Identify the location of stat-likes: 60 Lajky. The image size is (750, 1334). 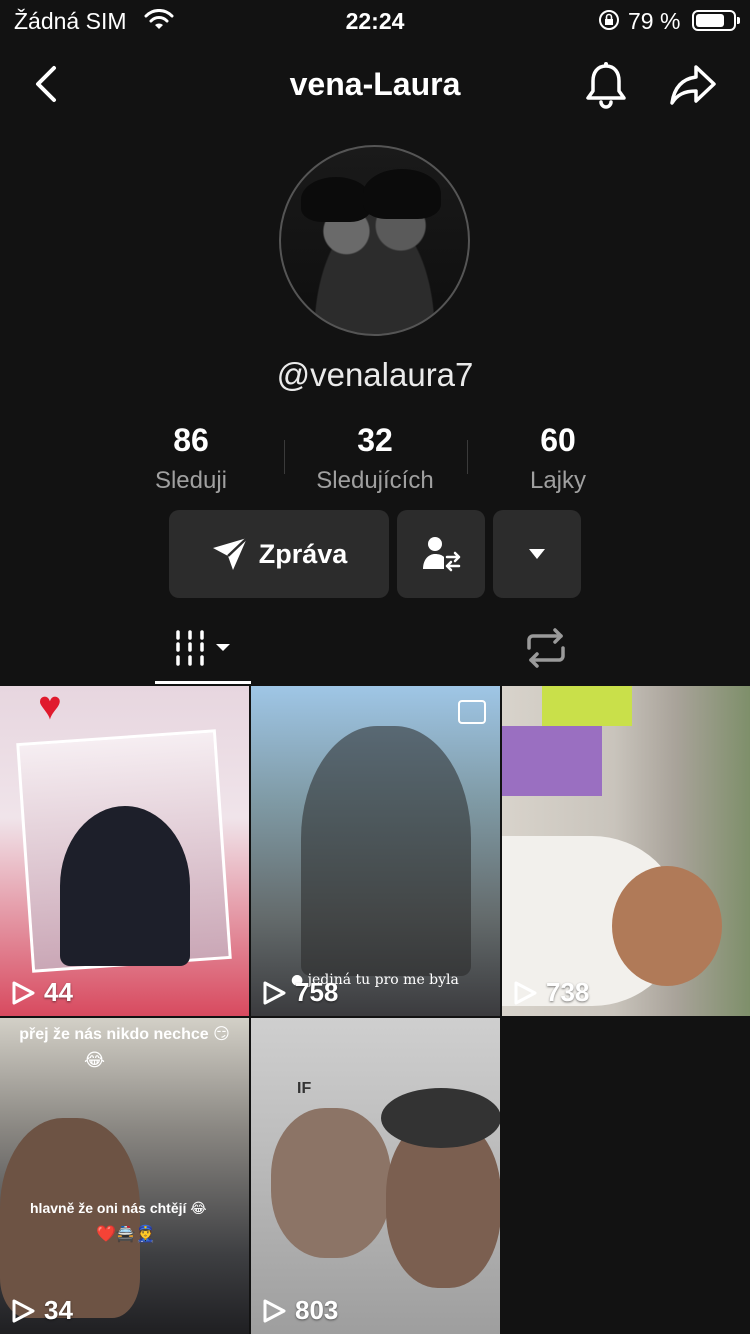
(558, 458).